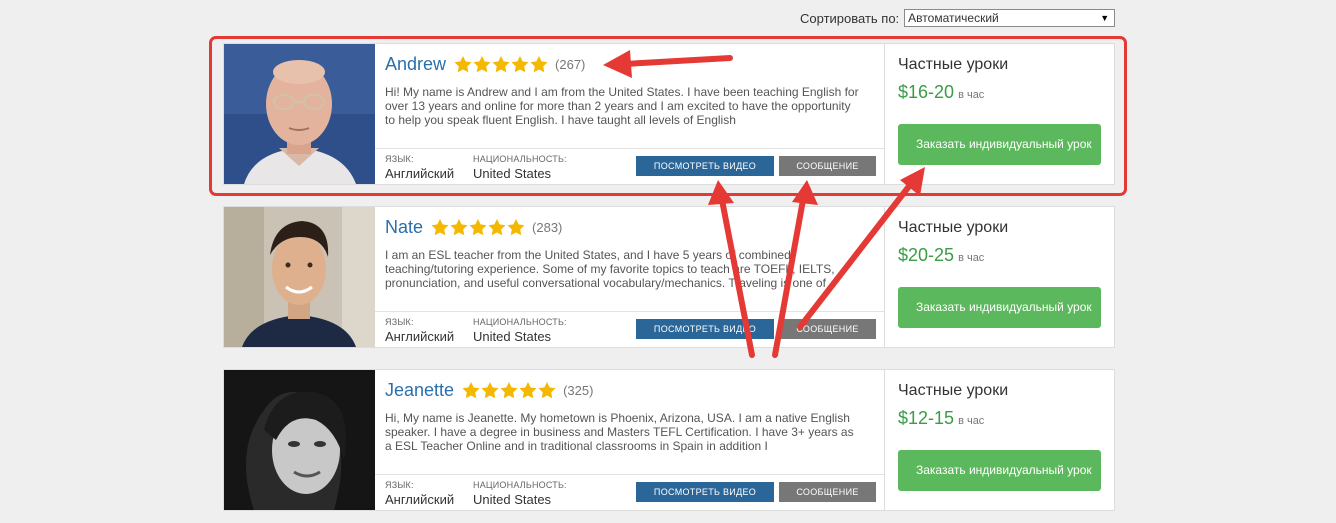 The height and width of the screenshot is (523, 1336). I want to click on review-count: (283), so click(547, 227).